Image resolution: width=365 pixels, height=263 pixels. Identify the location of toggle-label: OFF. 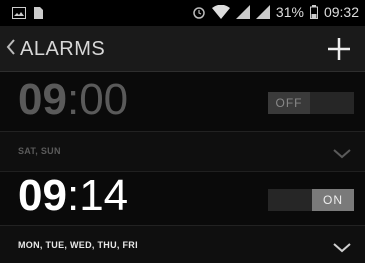
(289, 103).